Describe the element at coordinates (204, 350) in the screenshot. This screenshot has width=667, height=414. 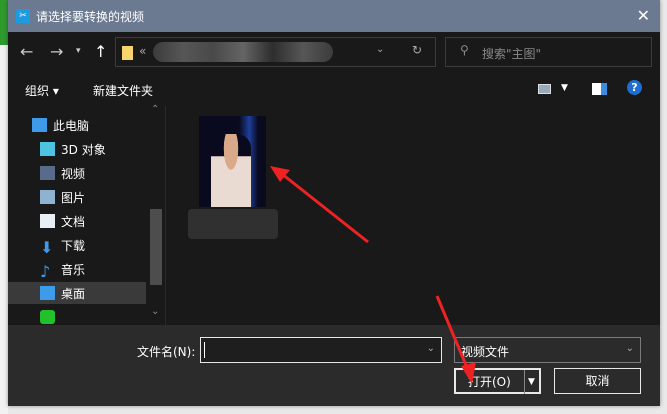
I see `text-cursor` at that location.